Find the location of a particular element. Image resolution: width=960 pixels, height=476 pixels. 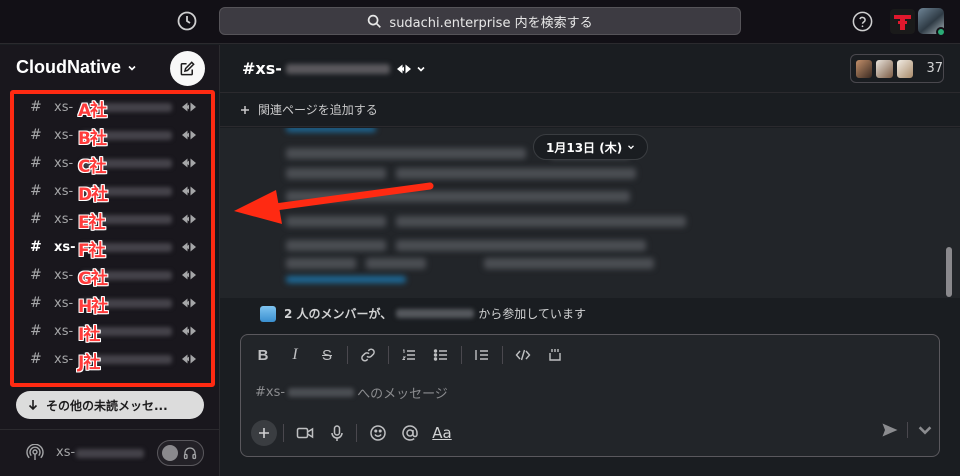

italic-button: I is located at coordinates (295, 355).